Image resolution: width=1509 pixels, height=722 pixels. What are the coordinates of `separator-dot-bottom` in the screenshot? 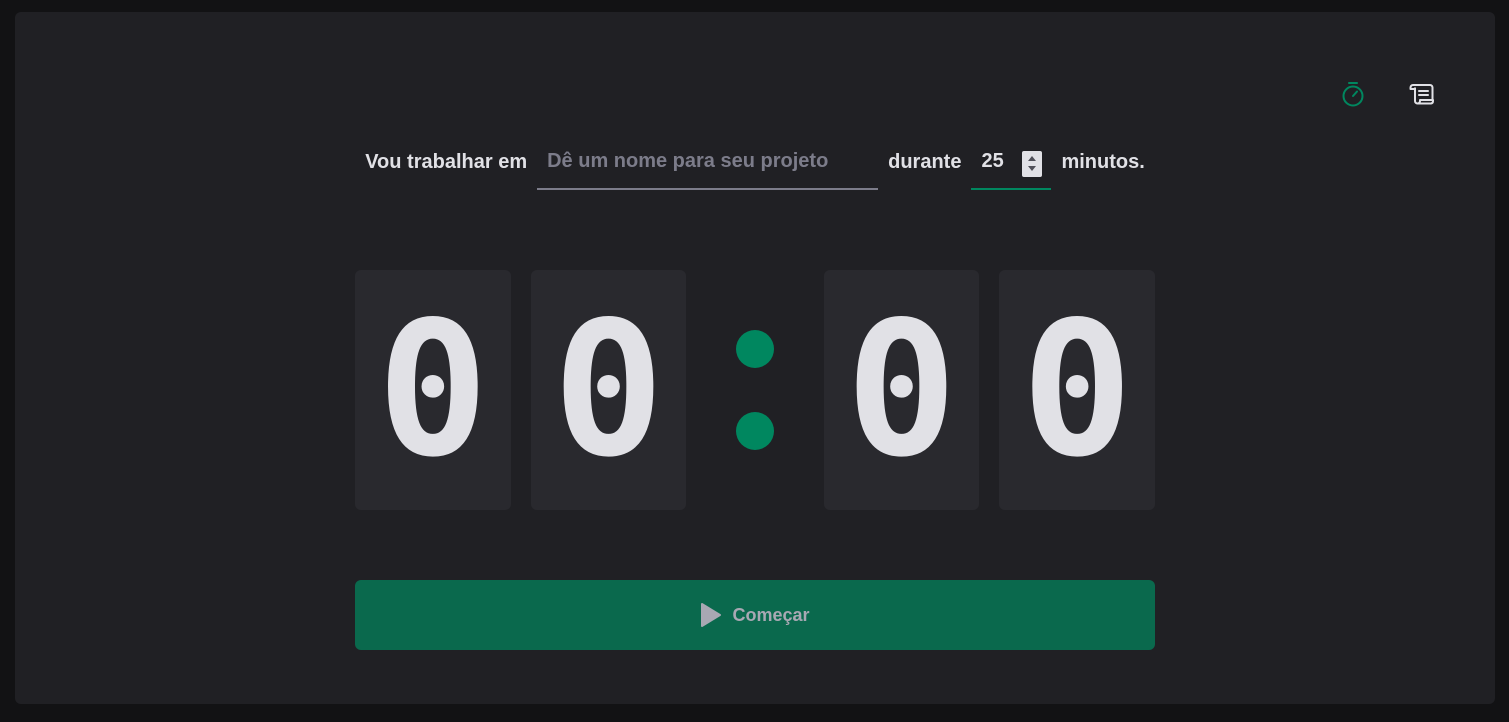 It's located at (754, 431).